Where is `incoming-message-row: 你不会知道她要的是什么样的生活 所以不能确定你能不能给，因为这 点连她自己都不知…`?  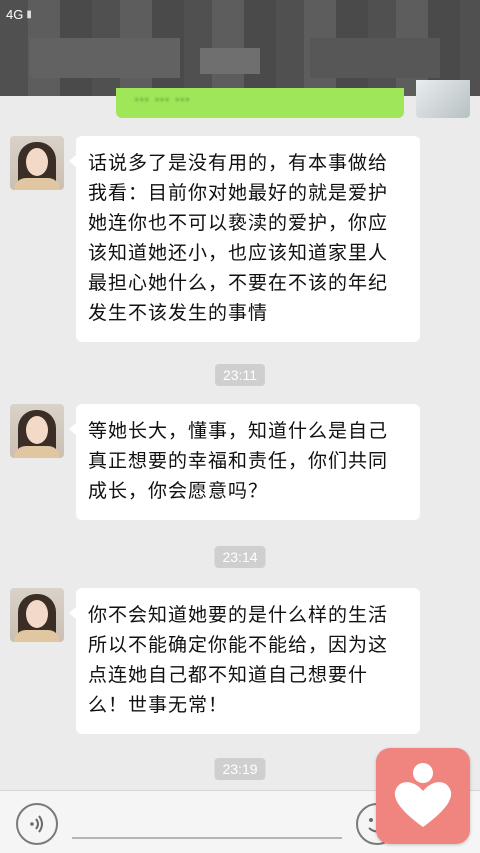
incoming-message-row: 你不会知道她要的是什么样的生活 所以不能确定你能不能给，因为这 点连她自己都不知… is located at coordinates (215, 661).